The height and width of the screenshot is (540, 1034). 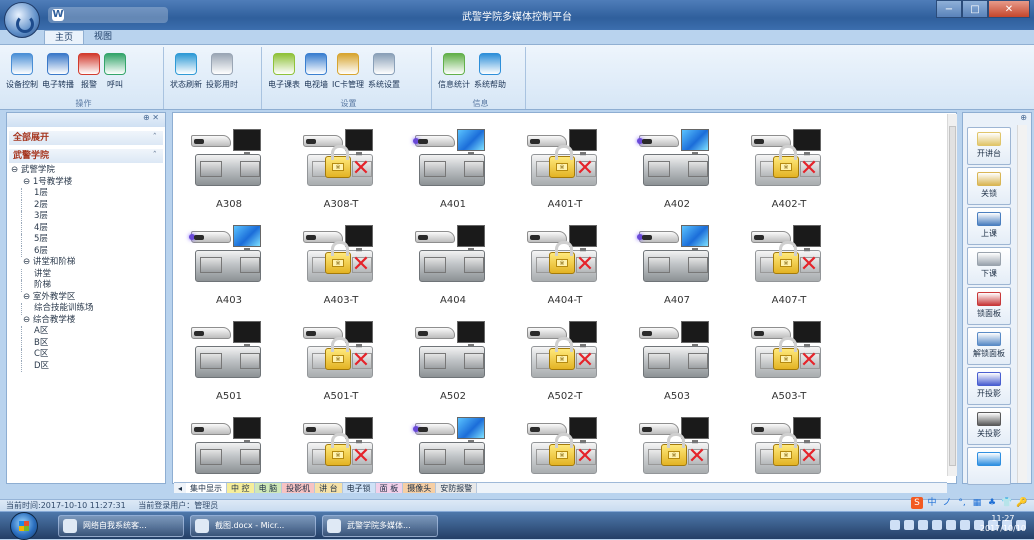 What do you see at coordinates (93, 194) in the screenshot?
I see `tree-node: 1层` at bounding box center [93, 194].